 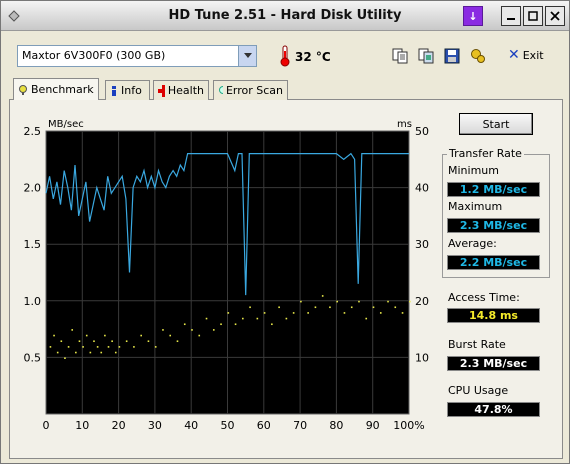 What do you see at coordinates (82, 425) in the screenshot?
I see `x-tick-label: 10` at bounding box center [82, 425].